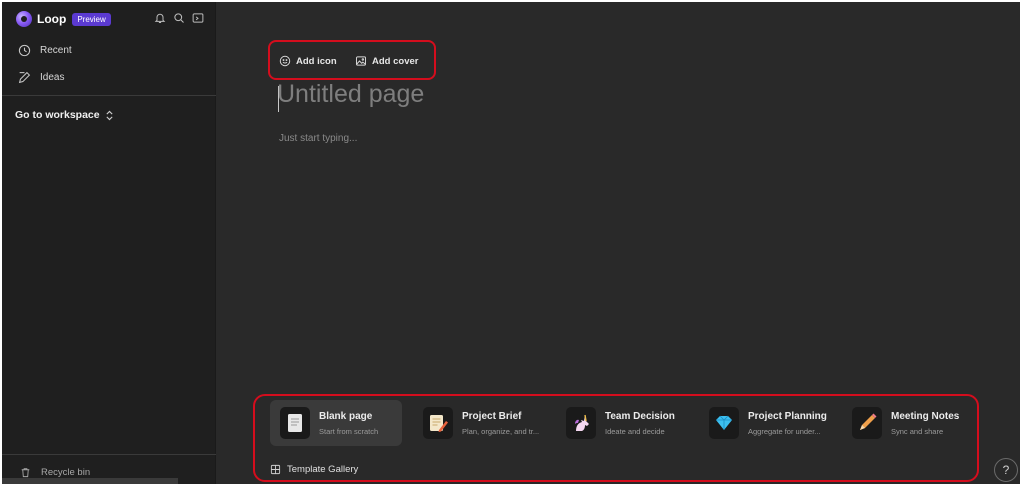 This screenshot has width=1024, height=488. I want to click on template-title: Project Planning, so click(787, 416).